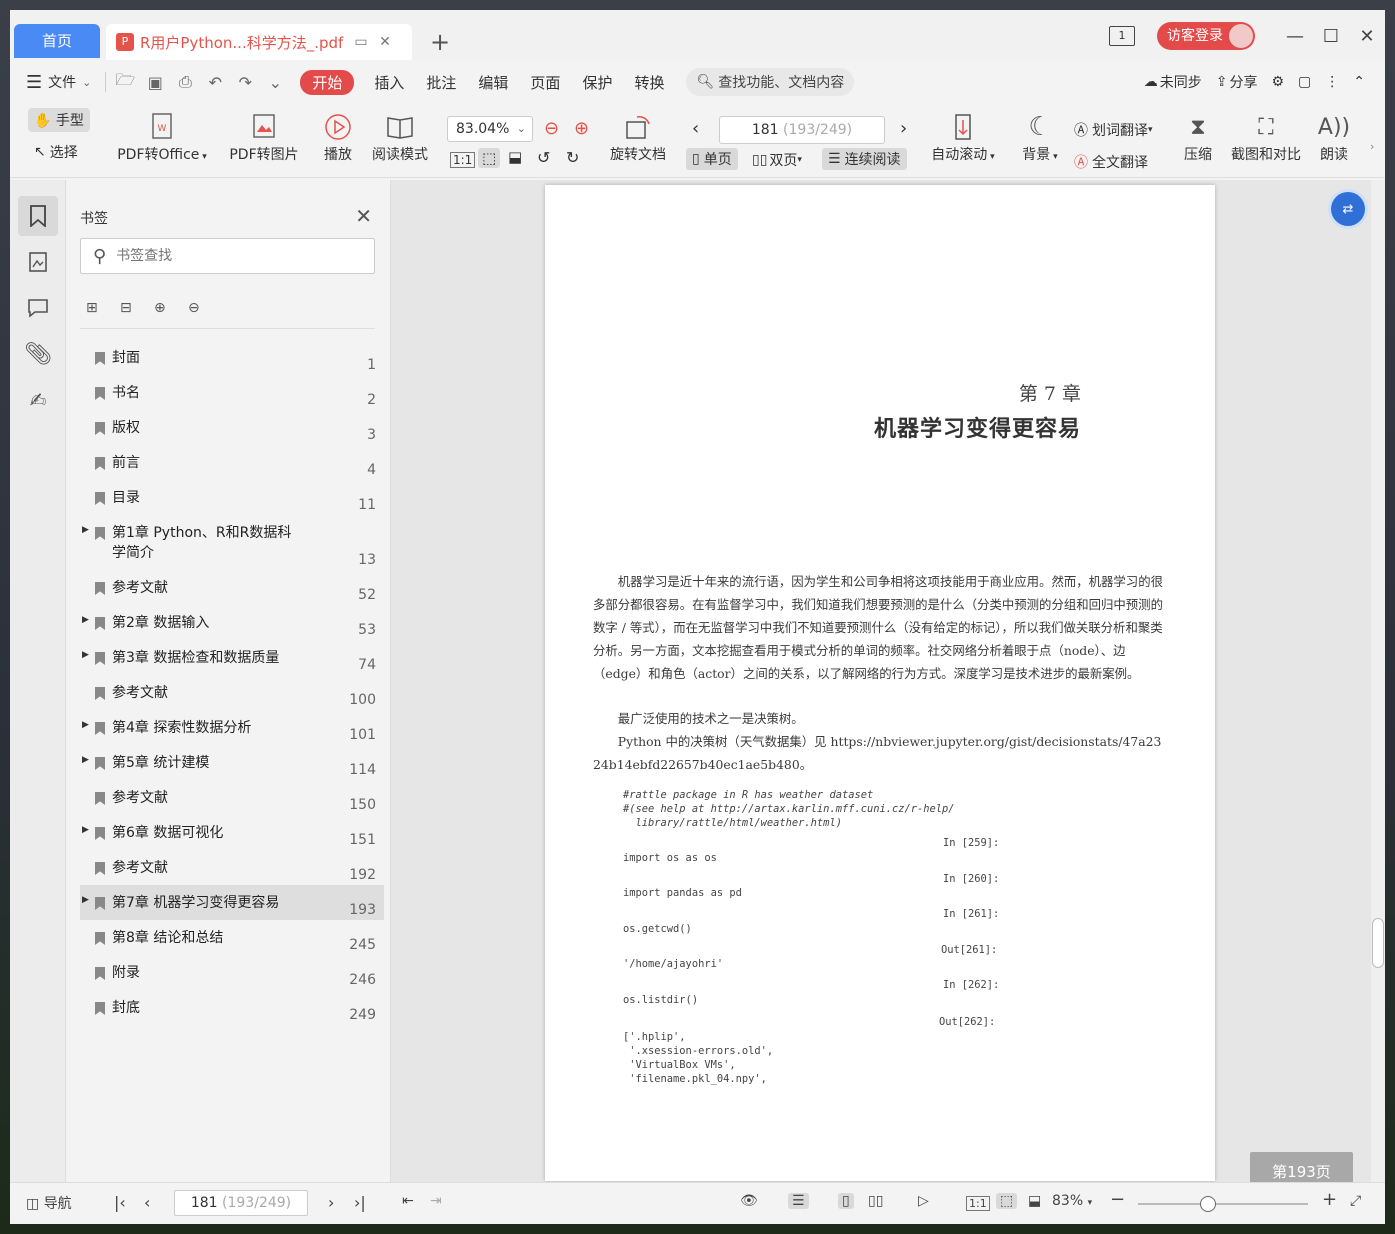 The height and width of the screenshot is (1234, 1395). What do you see at coordinates (232, 392) in the screenshot?
I see `bookmark-item: 书名 2` at bounding box center [232, 392].